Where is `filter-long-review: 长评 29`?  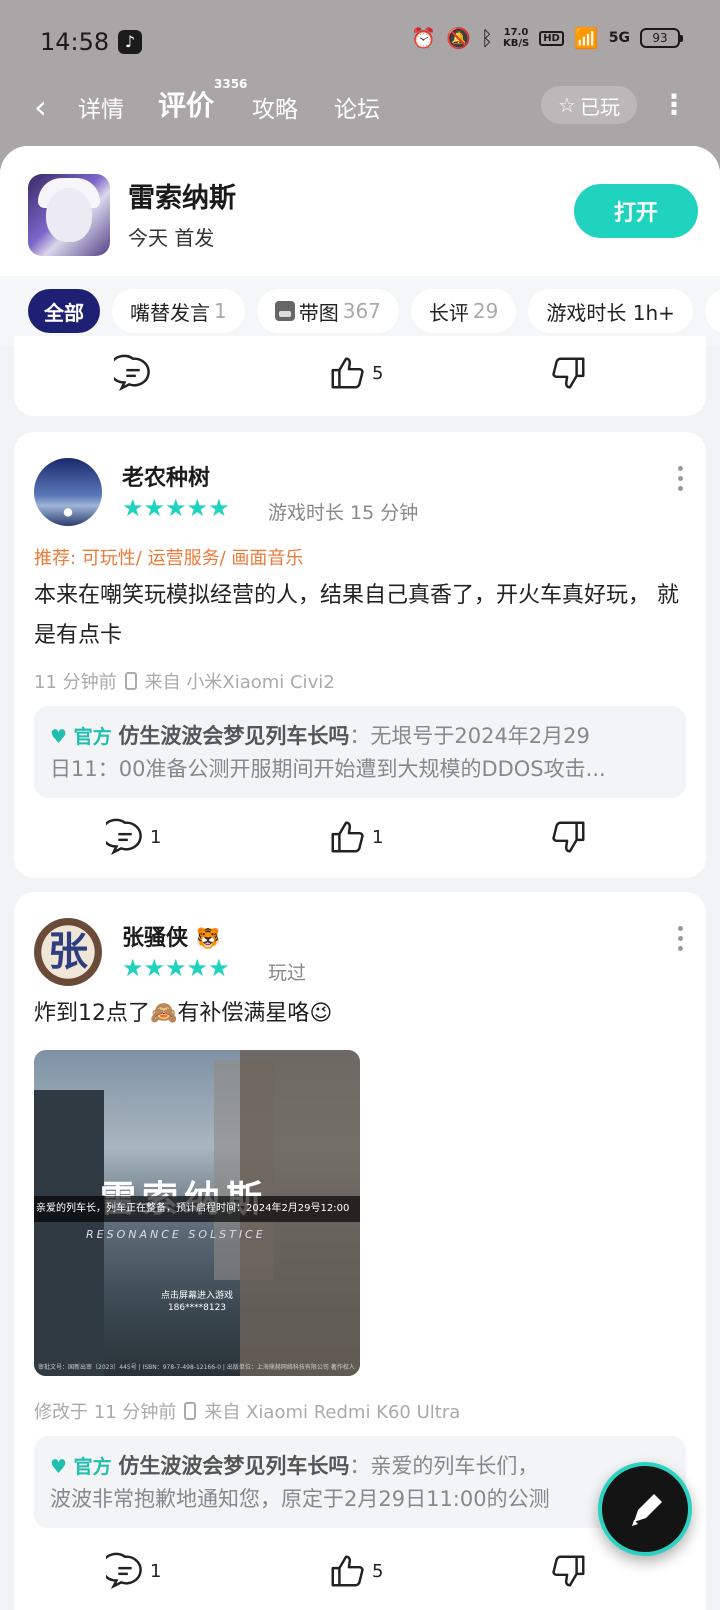 filter-long-review: 长评 29 is located at coordinates (463, 311).